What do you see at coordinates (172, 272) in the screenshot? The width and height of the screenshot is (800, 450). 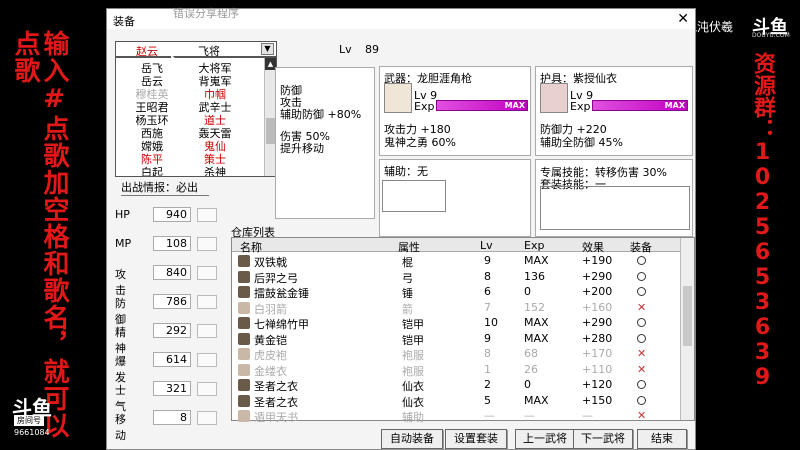 I see `stat-value: 840` at bounding box center [172, 272].